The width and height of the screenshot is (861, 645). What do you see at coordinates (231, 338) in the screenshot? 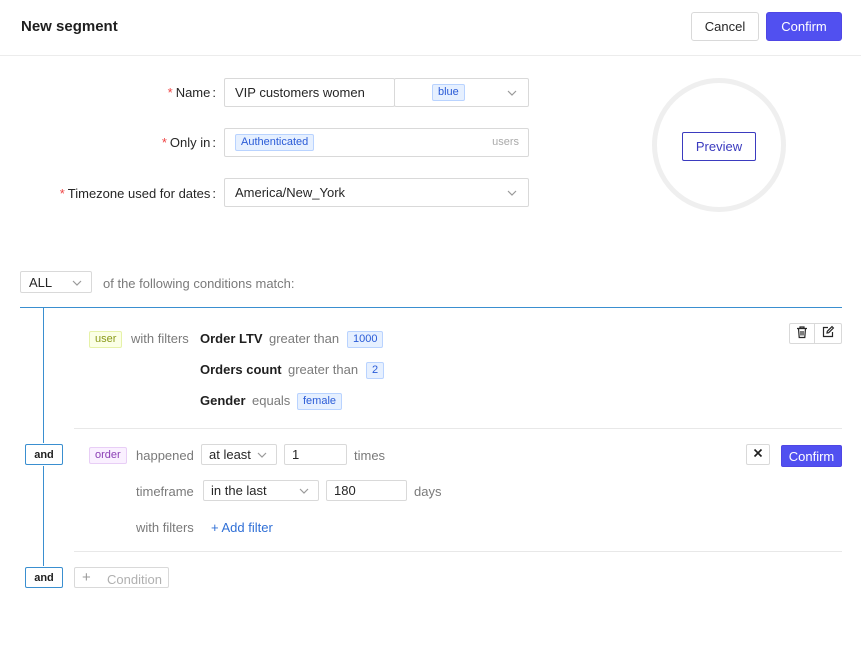
I see `filter-field: Order LTV` at bounding box center [231, 338].